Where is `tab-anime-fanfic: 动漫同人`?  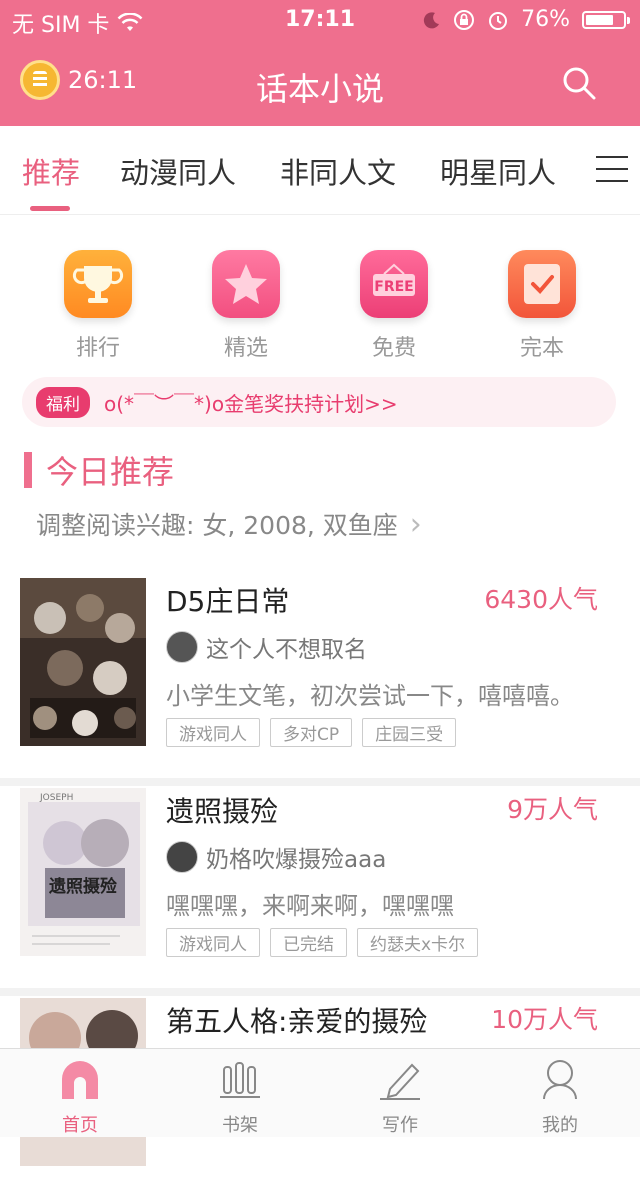 tab-anime-fanfic: 动漫同人 is located at coordinates (178, 171).